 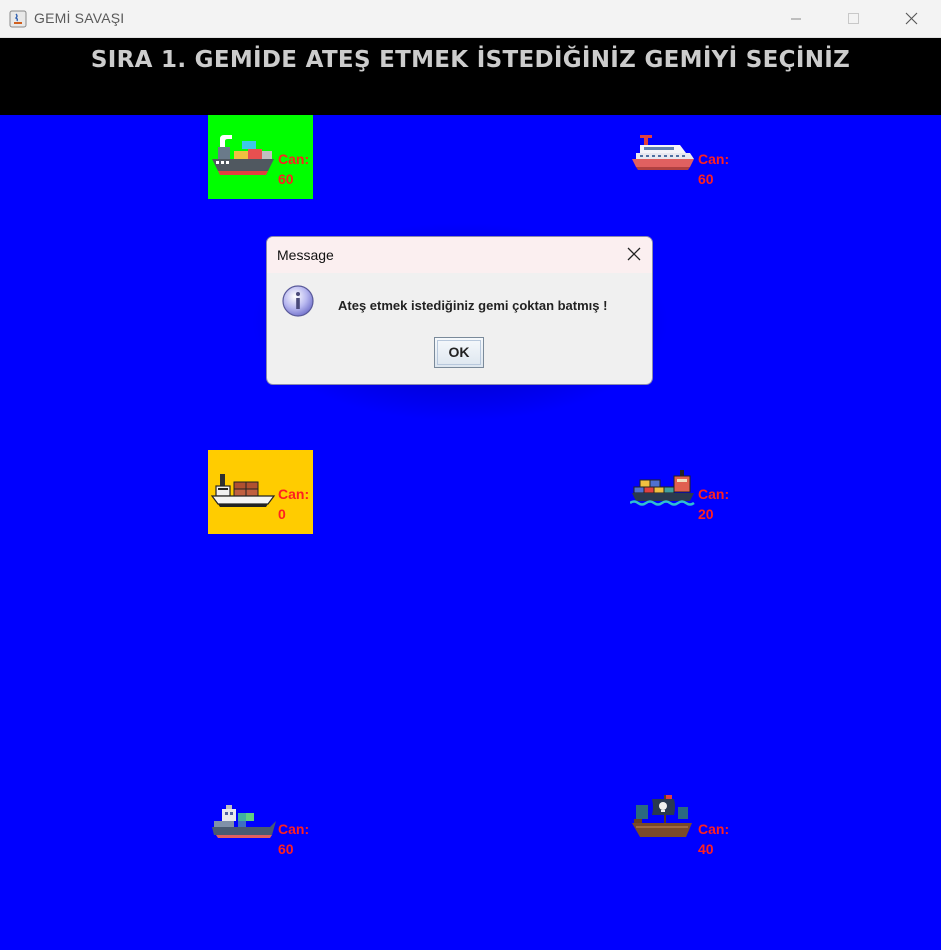 I want to click on ship-tile-6: Can: 40, so click(x=680, y=827).